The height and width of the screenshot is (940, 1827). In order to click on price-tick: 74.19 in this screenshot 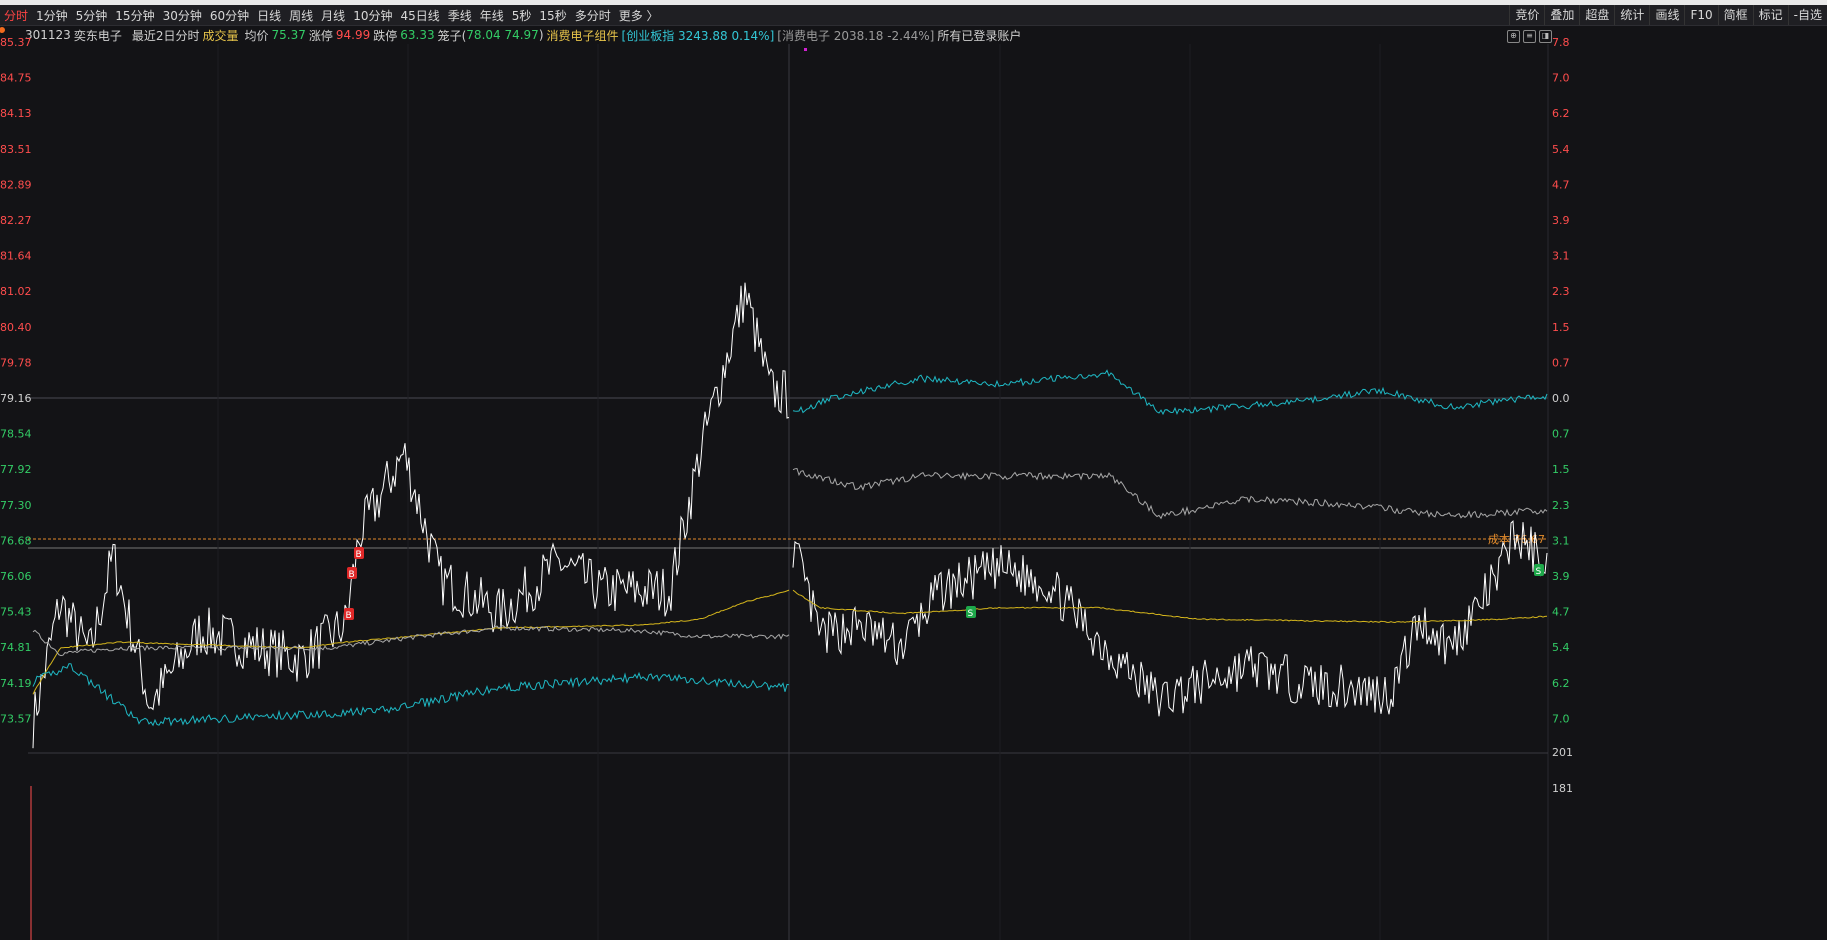, I will do `click(16, 683)`.